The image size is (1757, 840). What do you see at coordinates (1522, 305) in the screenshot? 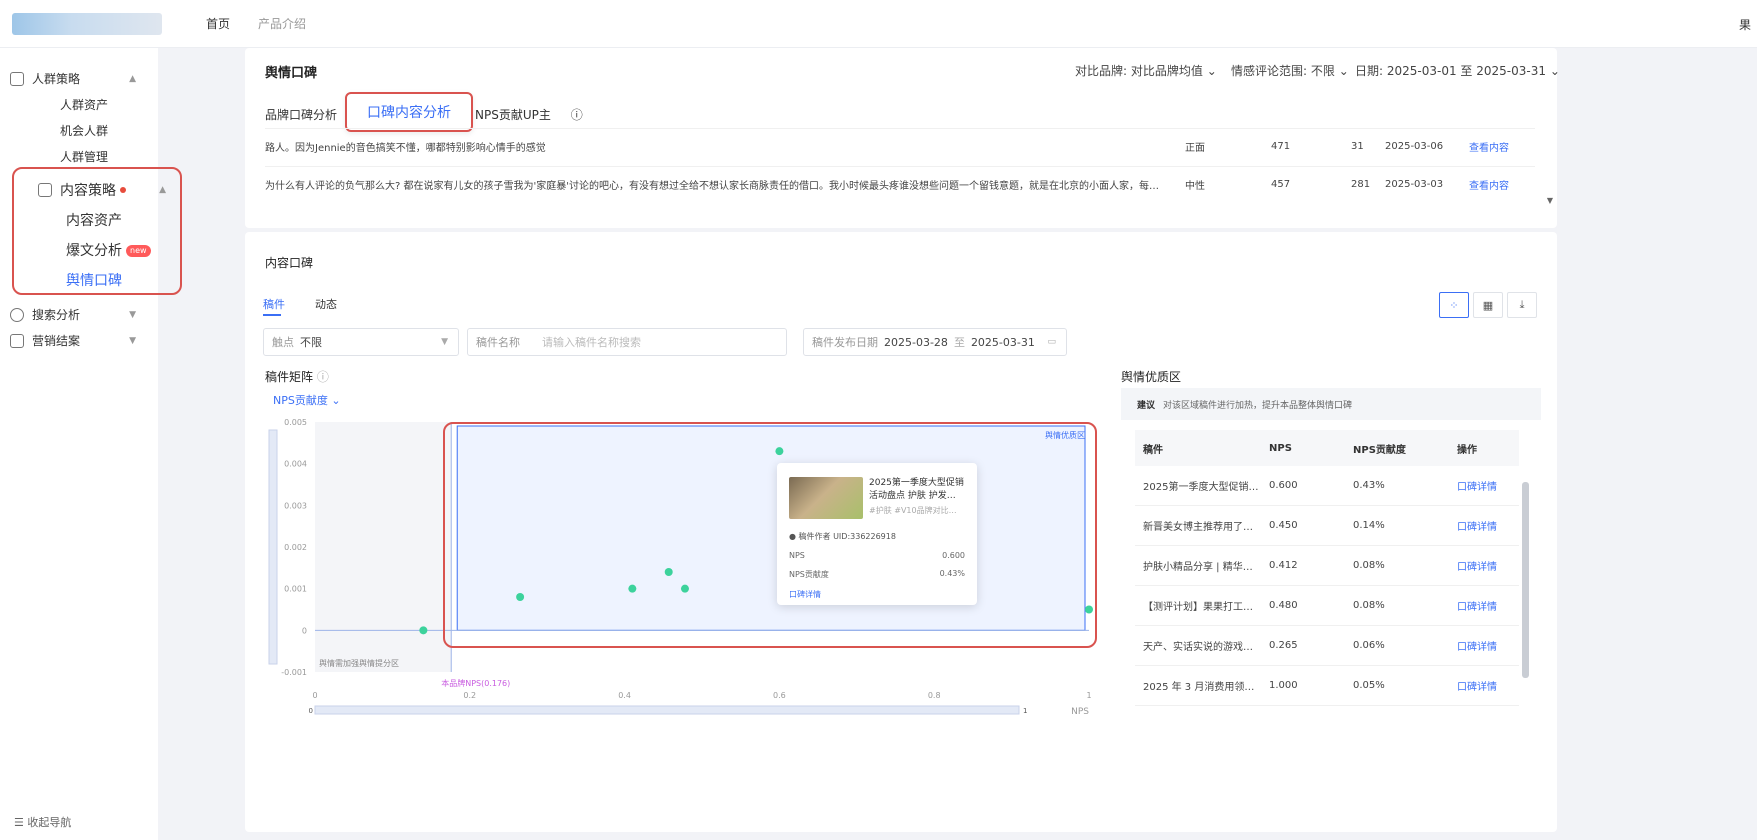
I see `download-icon: ⤓` at bounding box center [1522, 305].